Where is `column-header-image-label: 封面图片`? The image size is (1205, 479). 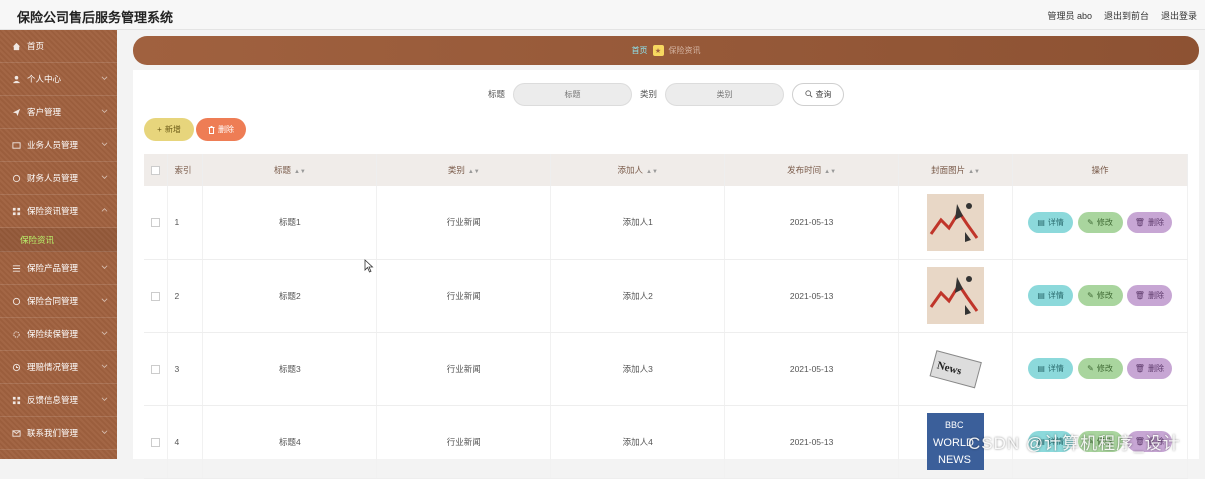 column-header-image-label: 封面图片 is located at coordinates (948, 170).